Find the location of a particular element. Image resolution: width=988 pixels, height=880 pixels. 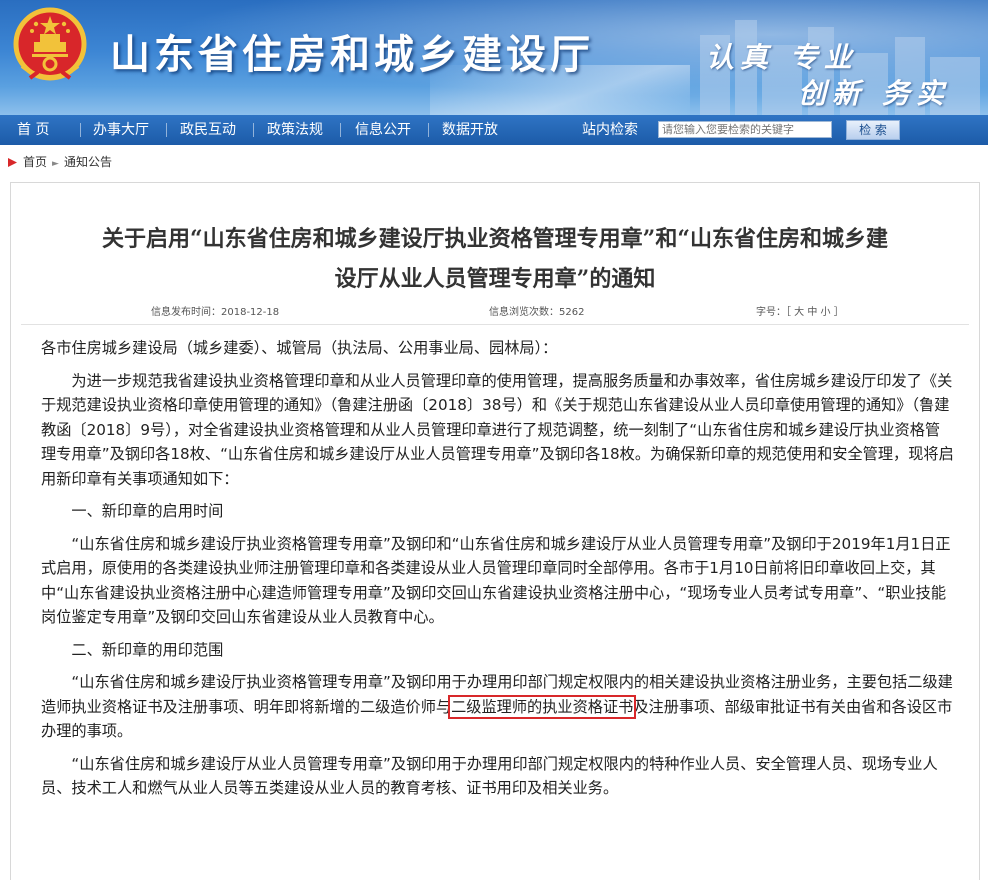

section-heading-1: 一、新印章的启用时间 is located at coordinates (147, 511).